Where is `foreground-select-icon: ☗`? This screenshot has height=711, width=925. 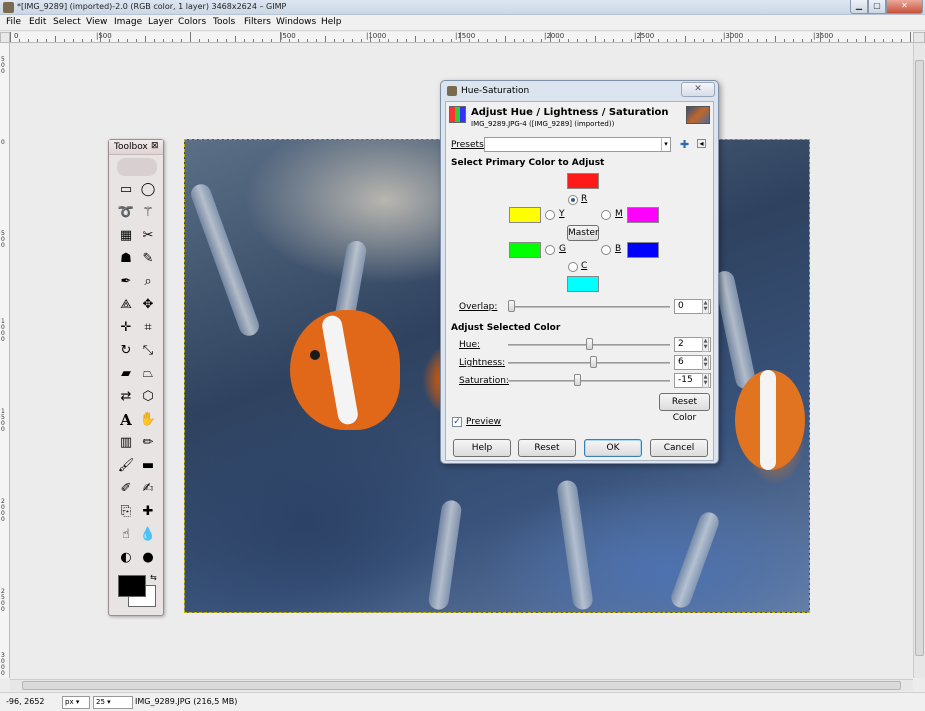
foreground-select-icon: ☗ is located at coordinates (126, 259).